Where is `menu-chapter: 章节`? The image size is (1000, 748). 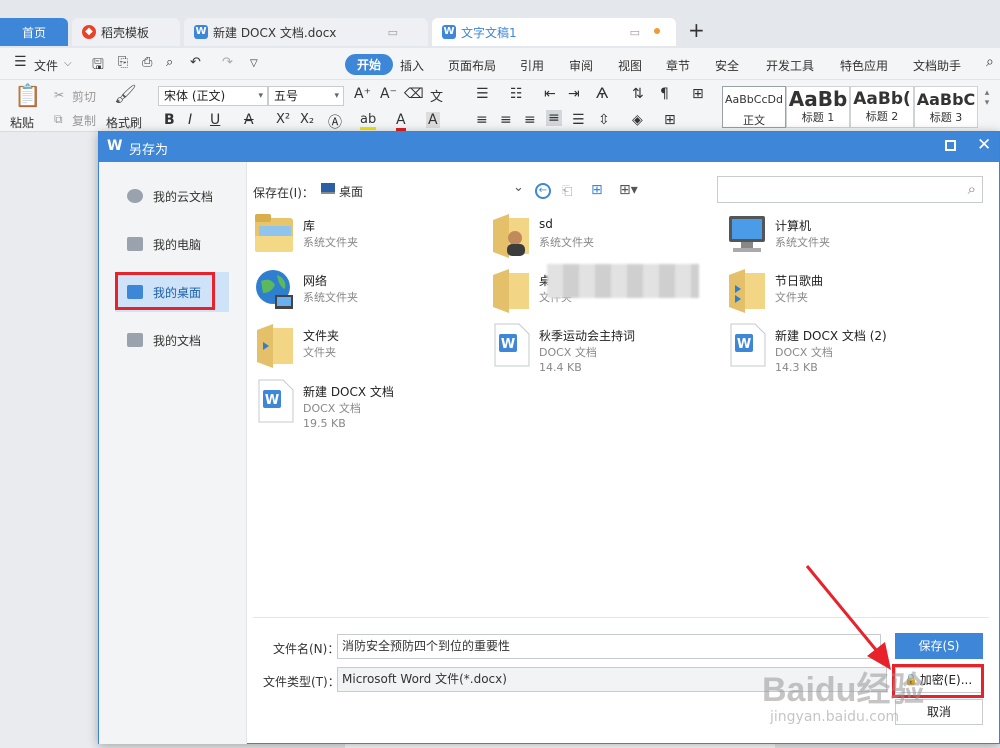 menu-chapter: 章节 is located at coordinates (678, 65).